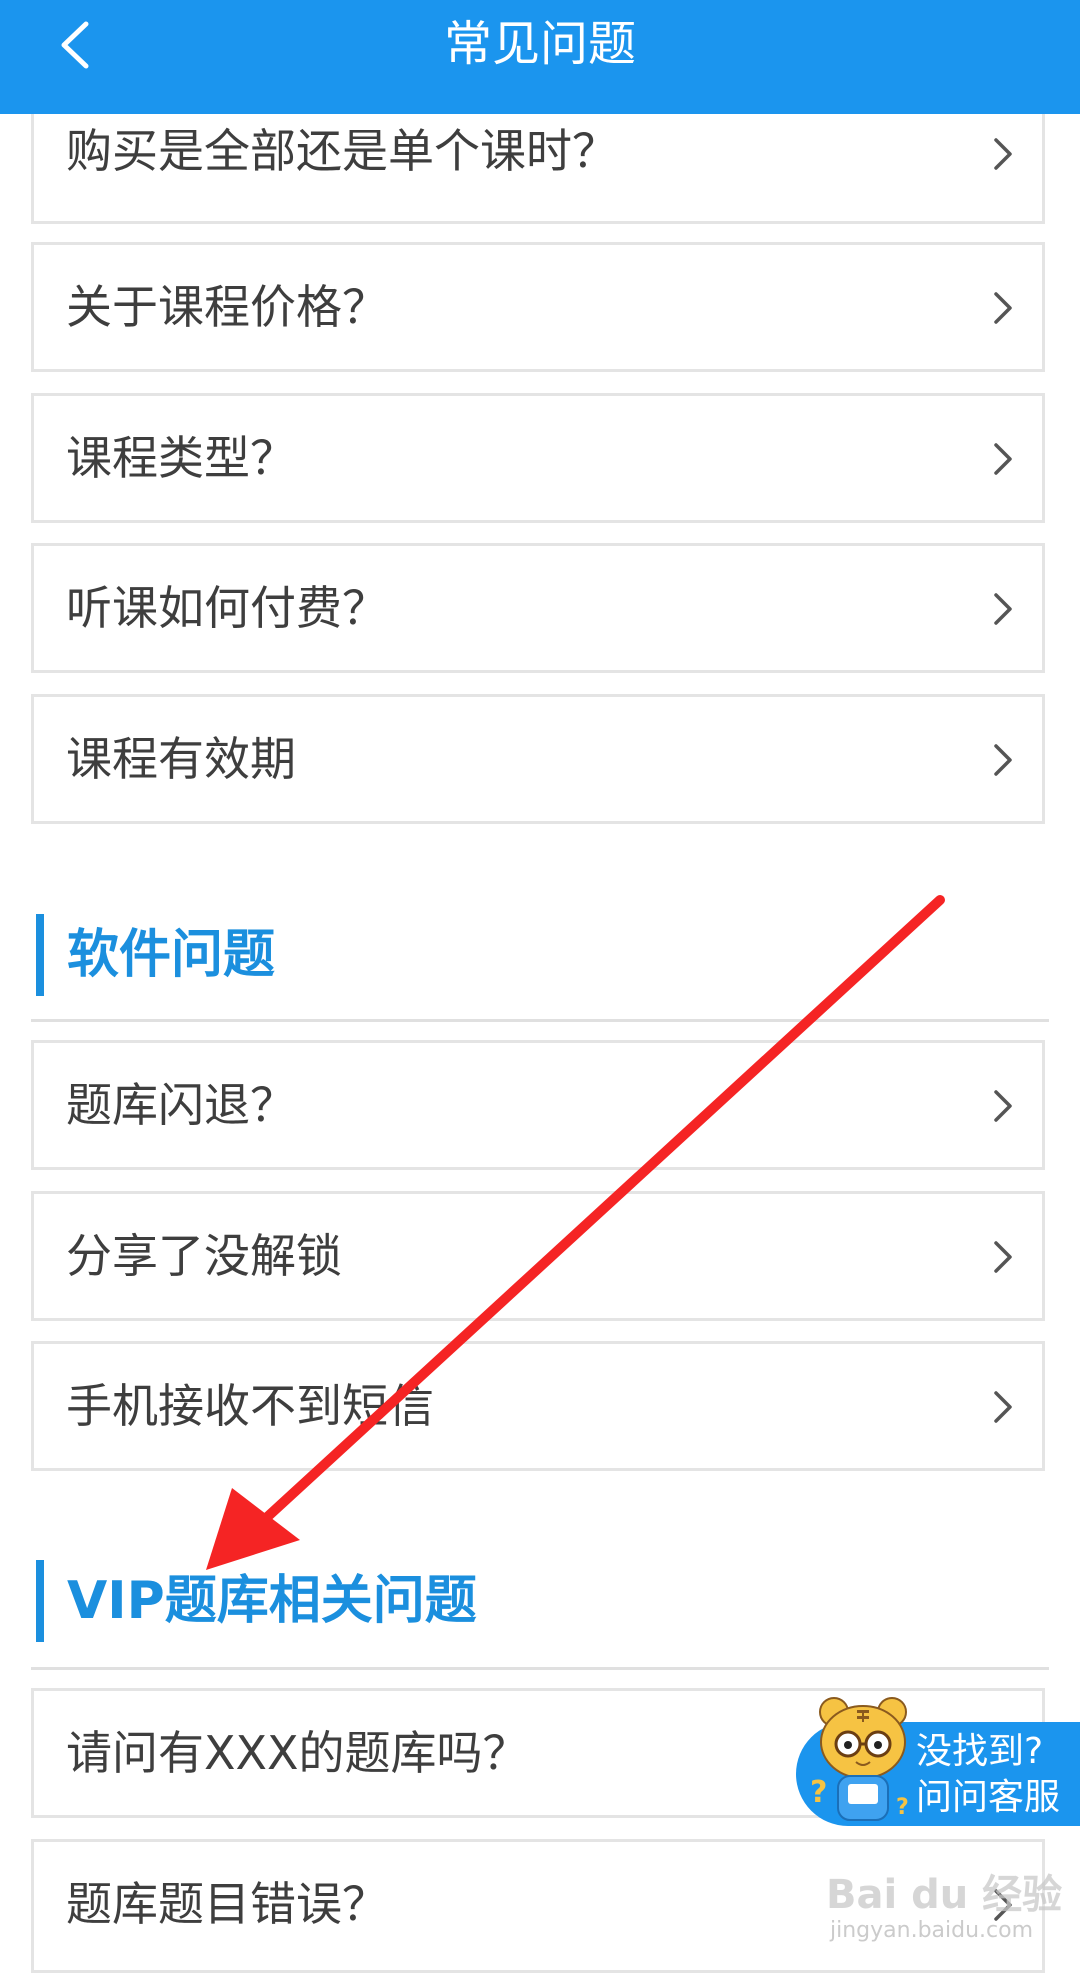  What do you see at coordinates (181, 1105) in the screenshot?
I see `faq-item-label: 题库闪退？` at bounding box center [181, 1105].